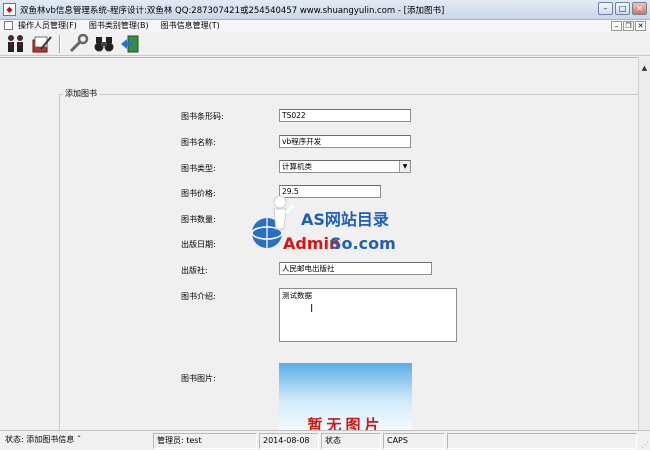 The height and width of the screenshot is (450, 650). I want to click on book-type-select: 计算机类 ▼, so click(345, 166).